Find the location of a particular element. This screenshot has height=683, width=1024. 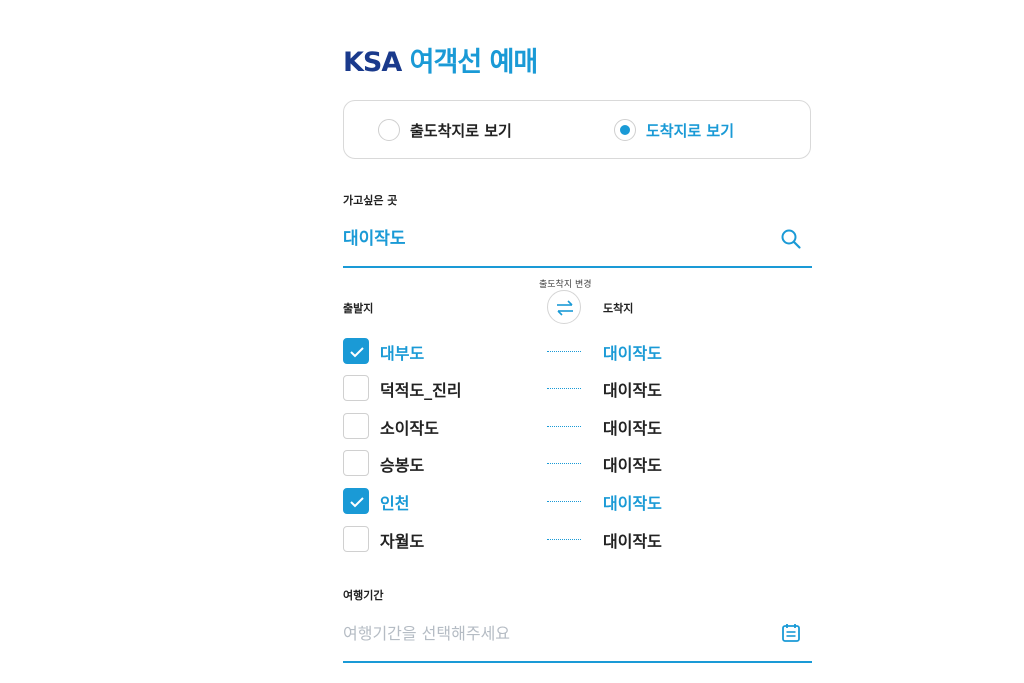

view-mode-origin-destination: 출도착지로 보기 is located at coordinates (445, 130).